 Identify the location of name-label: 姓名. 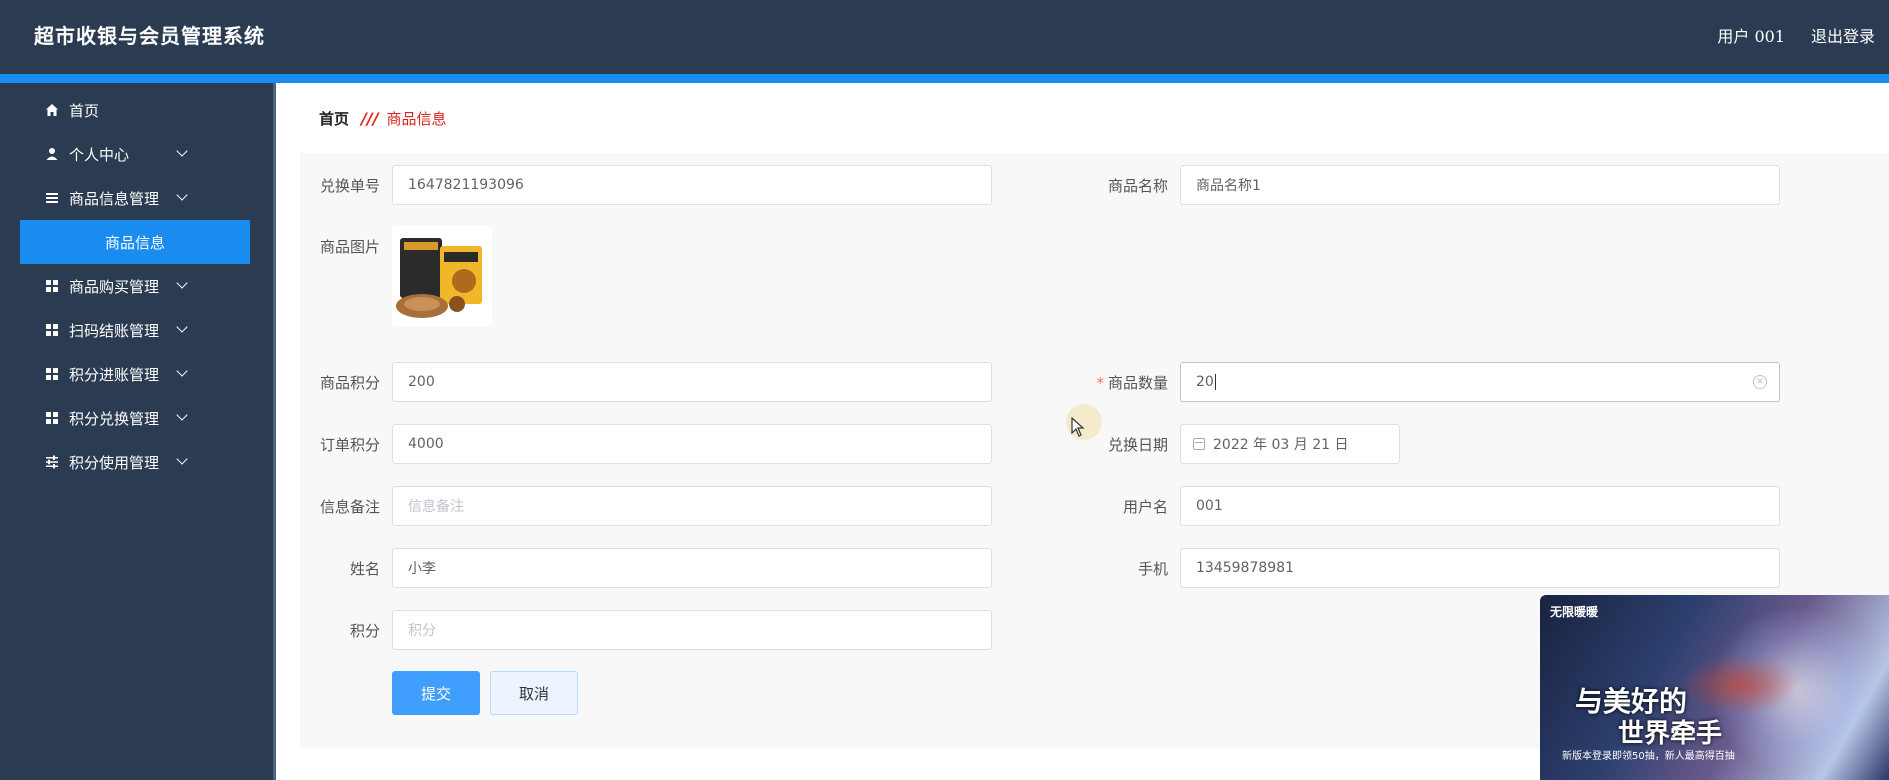
(364, 569).